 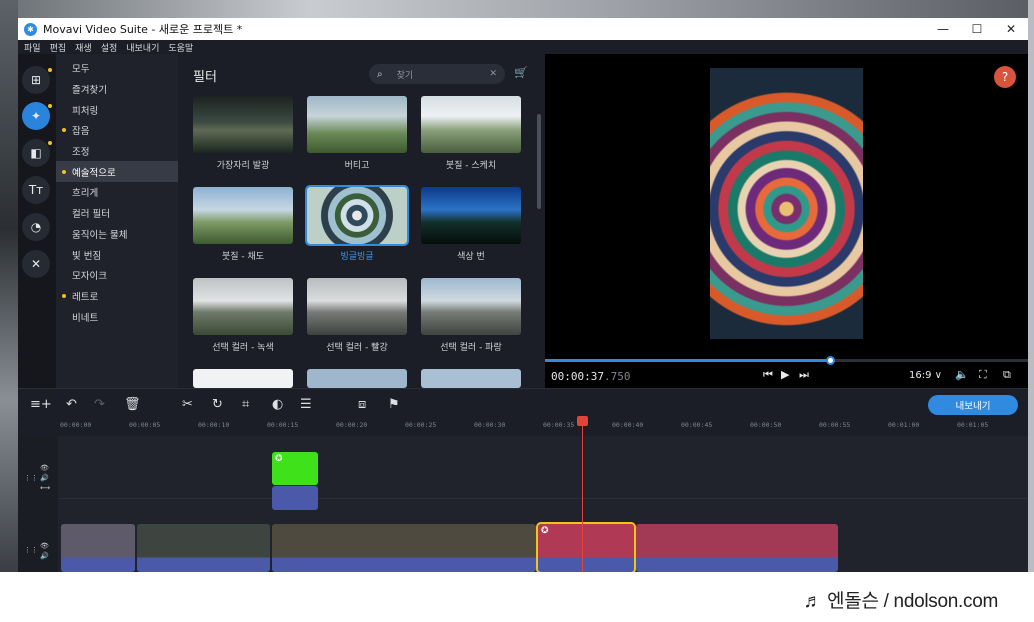 What do you see at coordinates (977, 29) in the screenshot?
I see `maximize-icon: ☐` at bounding box center [977, 29].